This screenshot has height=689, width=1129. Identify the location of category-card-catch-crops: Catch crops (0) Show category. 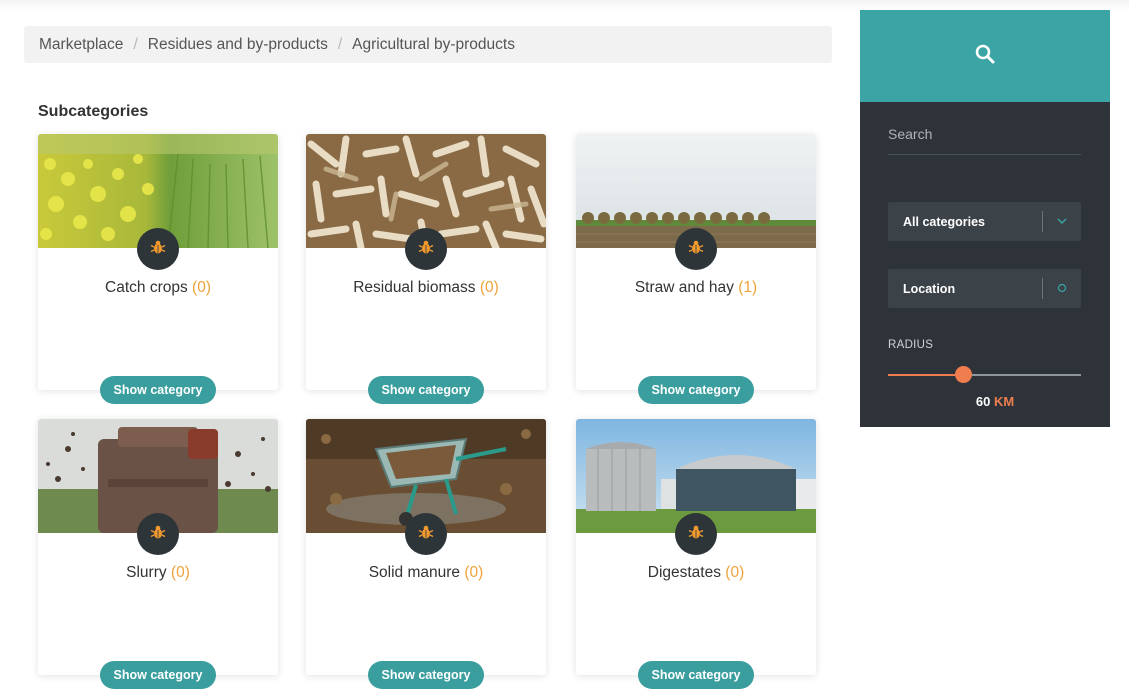
(158, 269).